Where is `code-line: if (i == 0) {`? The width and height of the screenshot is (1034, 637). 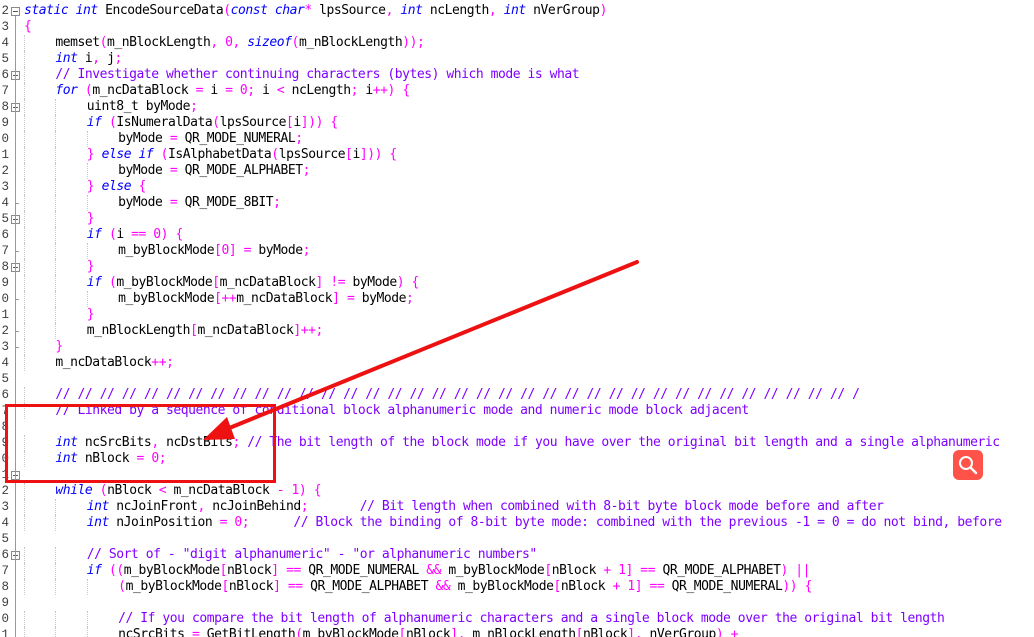 code-line: if (i == 0) { is located at coordinates (103, 235).